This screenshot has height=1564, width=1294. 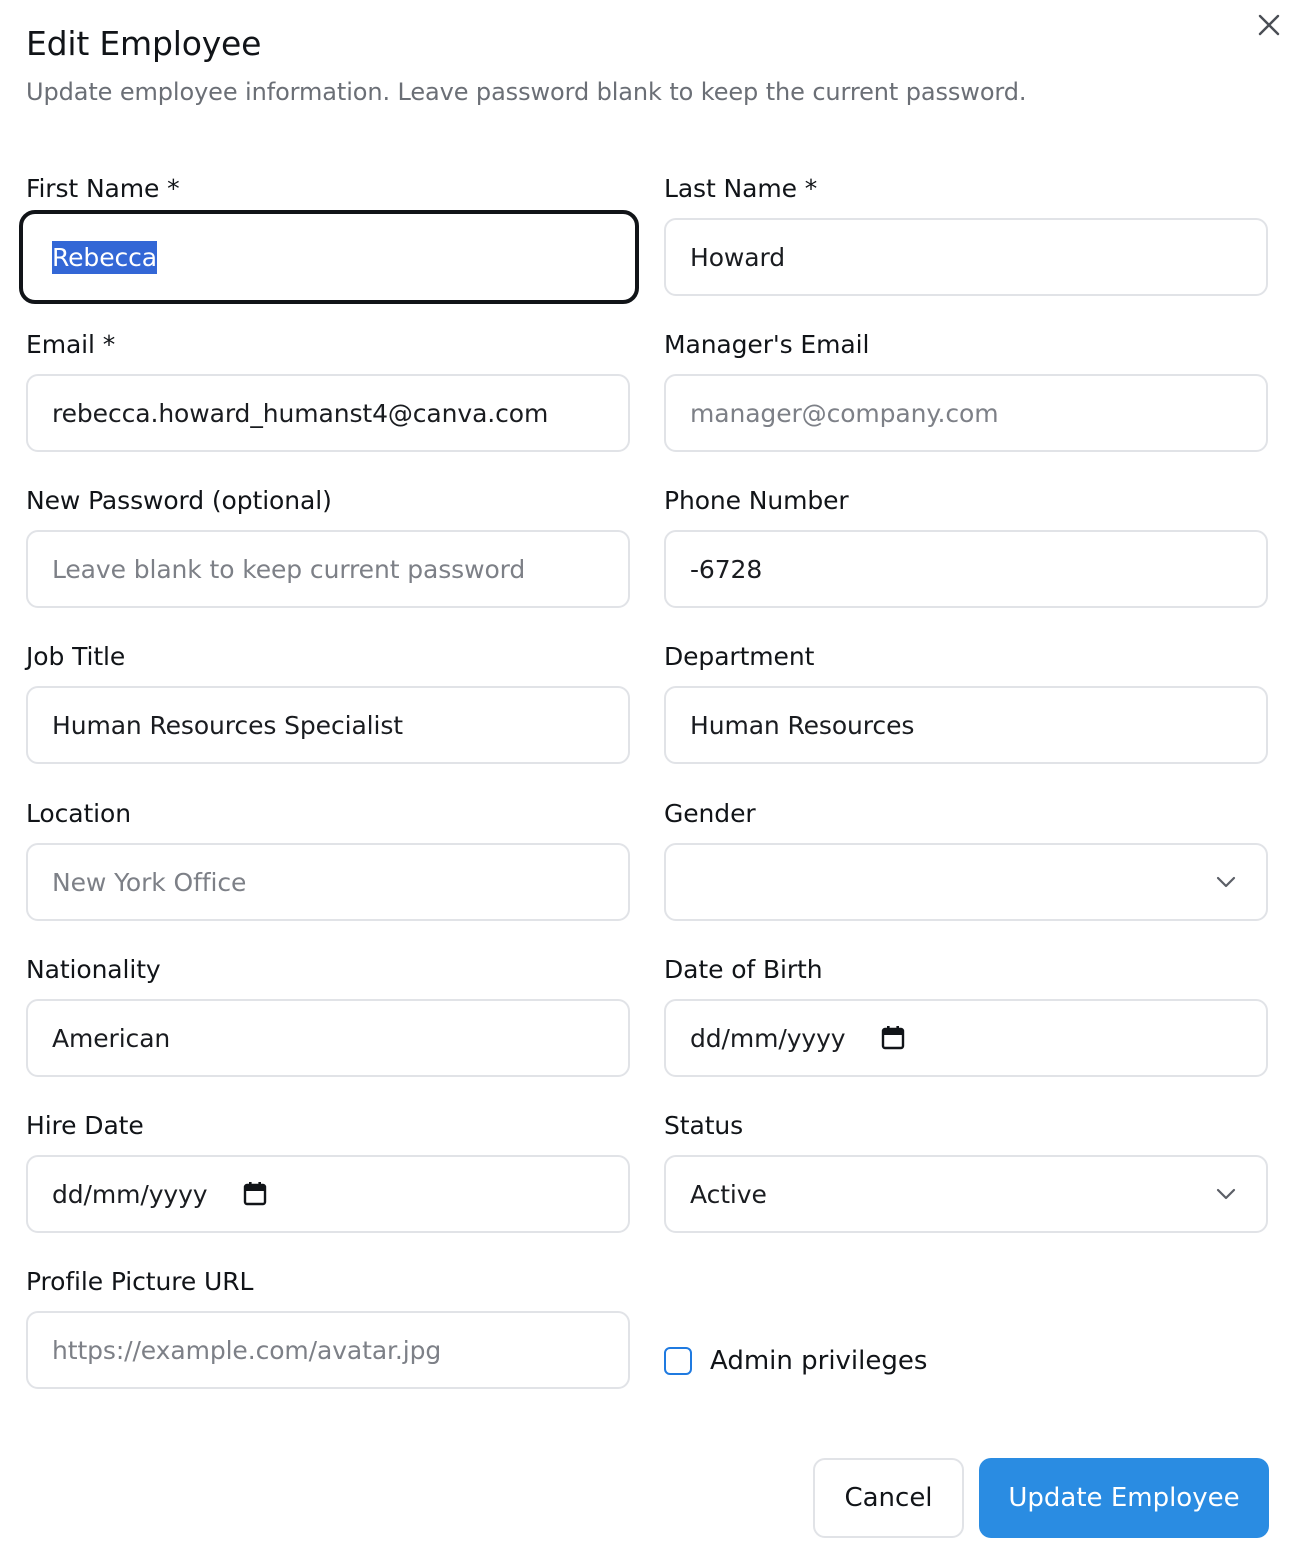 I want to click on update-employee-button: Update Employee, so click(x=1124, y=1498).